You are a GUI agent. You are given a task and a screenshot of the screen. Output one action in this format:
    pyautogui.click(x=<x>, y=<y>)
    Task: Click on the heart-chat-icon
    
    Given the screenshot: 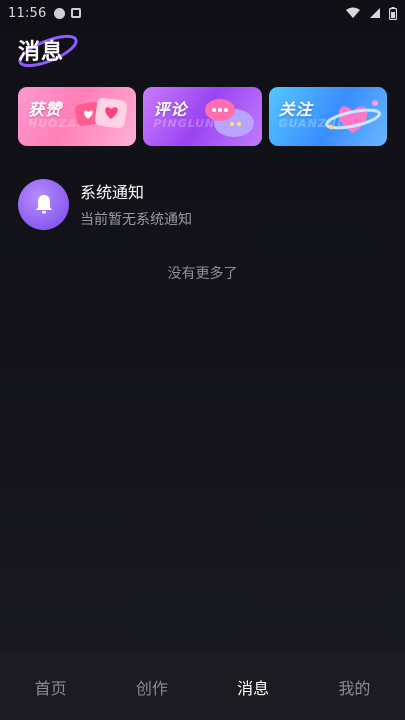 What is the action you would take?
    pyautogui.click(x=101, y=113)
    